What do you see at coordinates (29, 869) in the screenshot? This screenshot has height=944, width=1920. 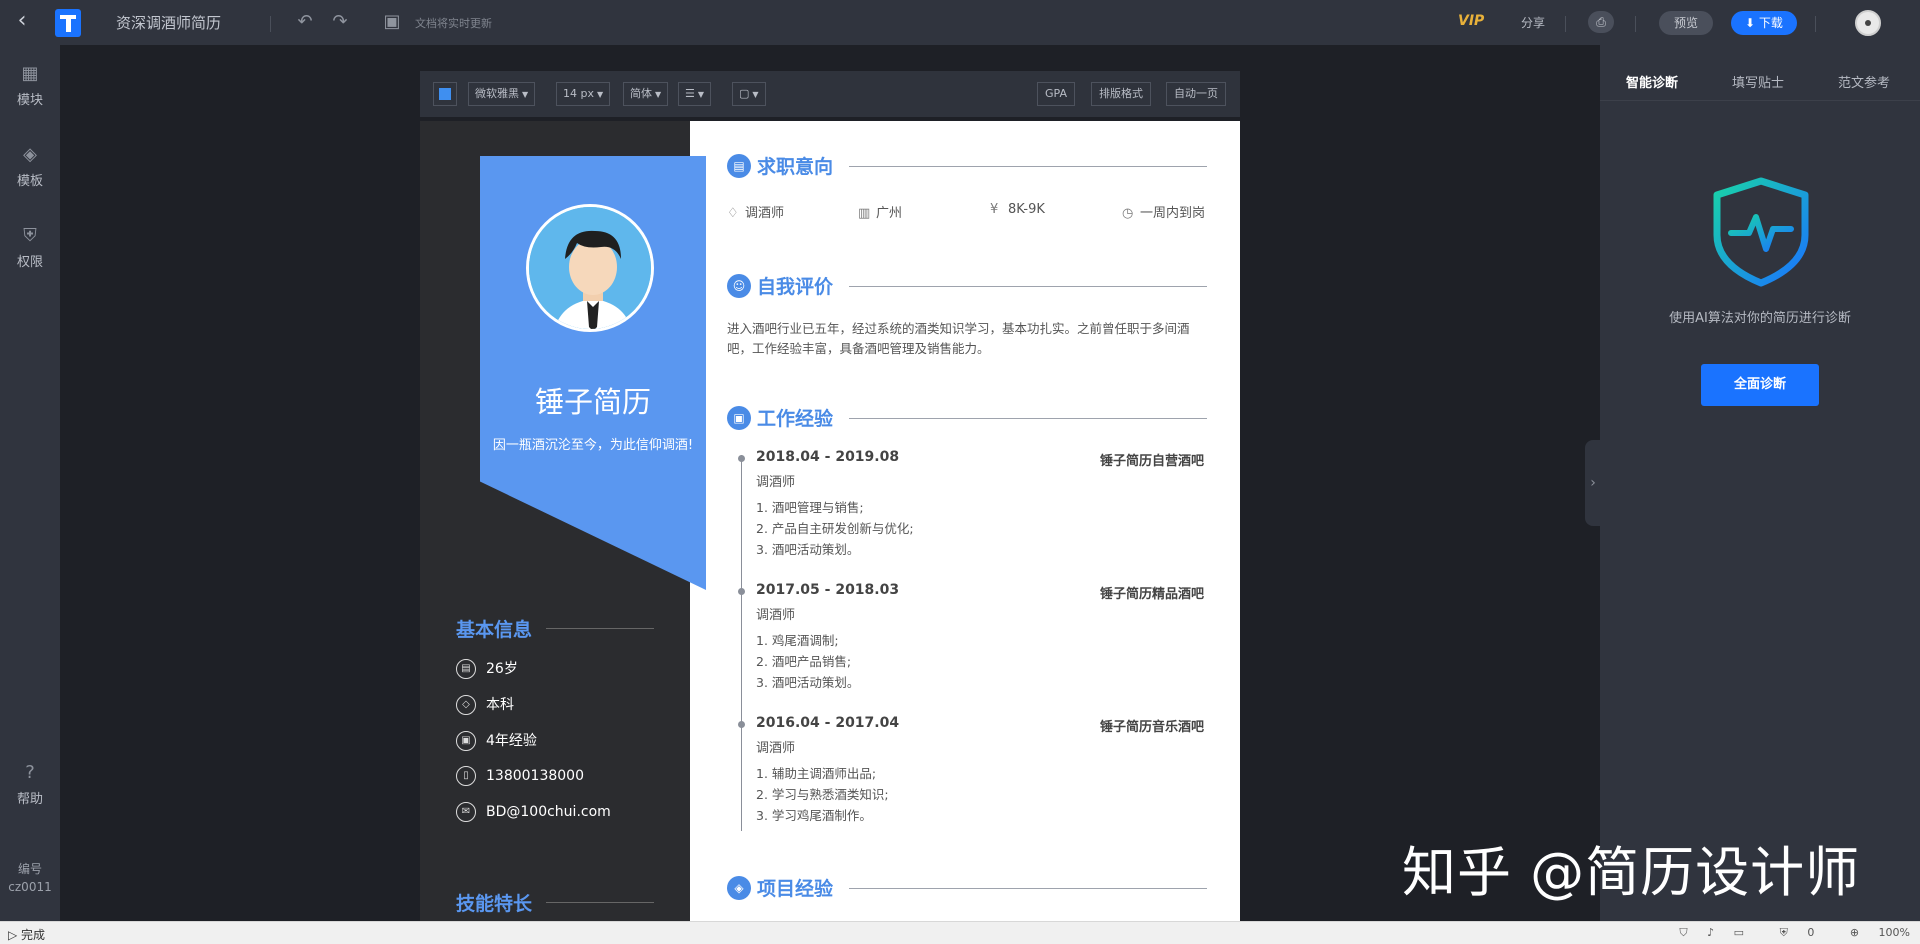 I see `code-label: 编号` at bounding box center [29, 869].